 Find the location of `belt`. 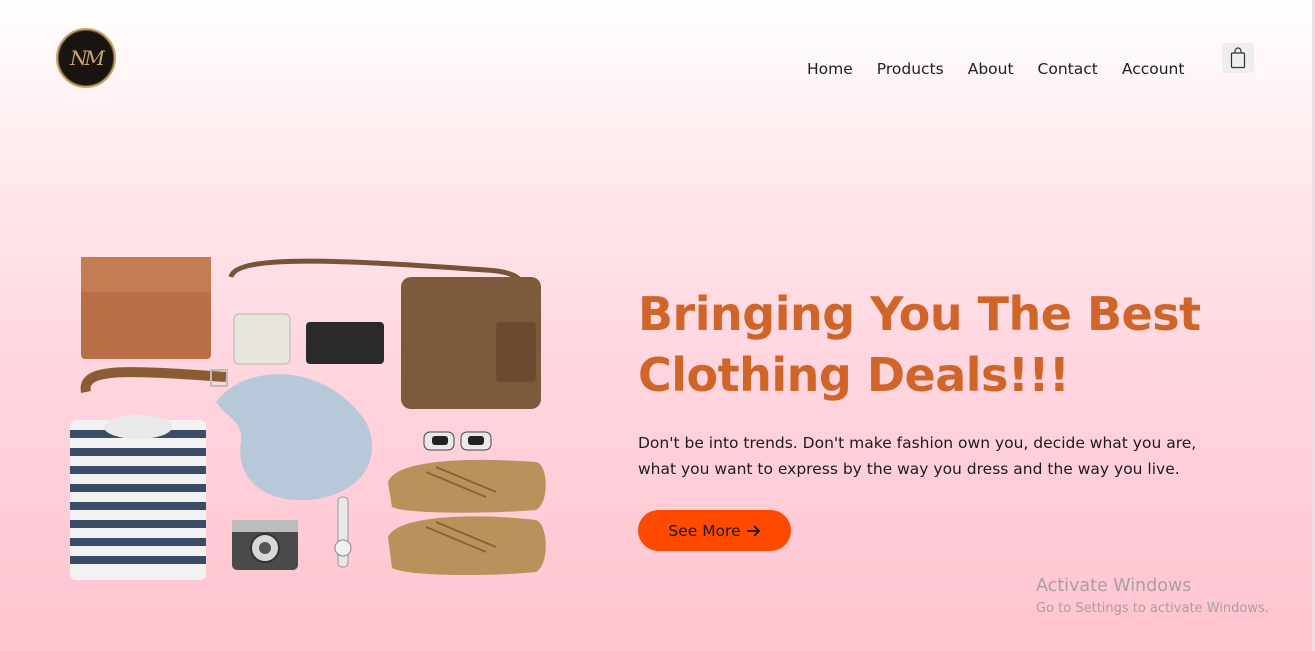

belt is located at coordinates (153, 380).